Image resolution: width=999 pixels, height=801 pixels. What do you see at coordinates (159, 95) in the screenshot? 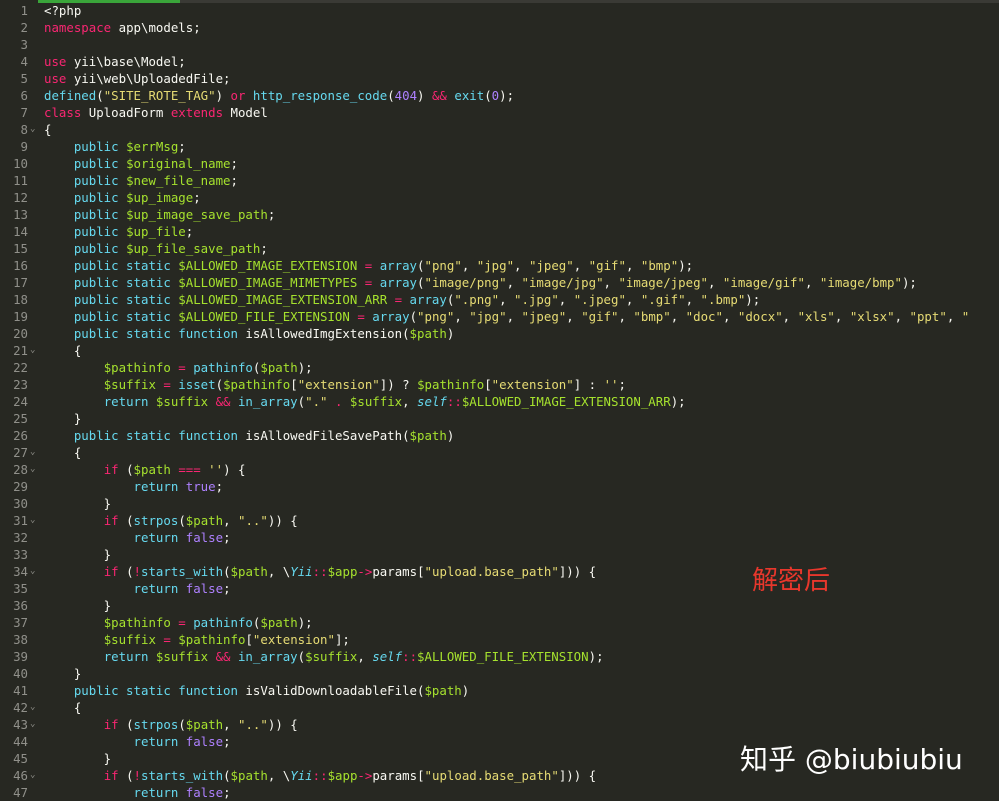
I see `code-token: "SITE_ROTE_TAG"` at bounding box center [159, 95].